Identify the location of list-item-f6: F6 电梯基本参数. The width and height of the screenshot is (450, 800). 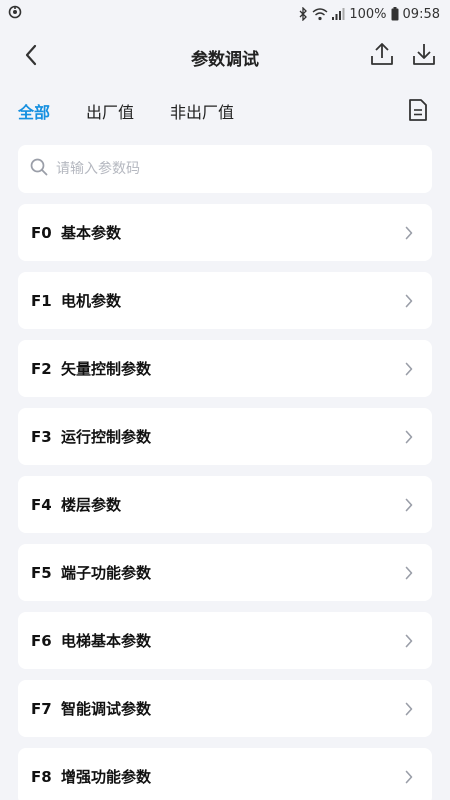
(225, 640).